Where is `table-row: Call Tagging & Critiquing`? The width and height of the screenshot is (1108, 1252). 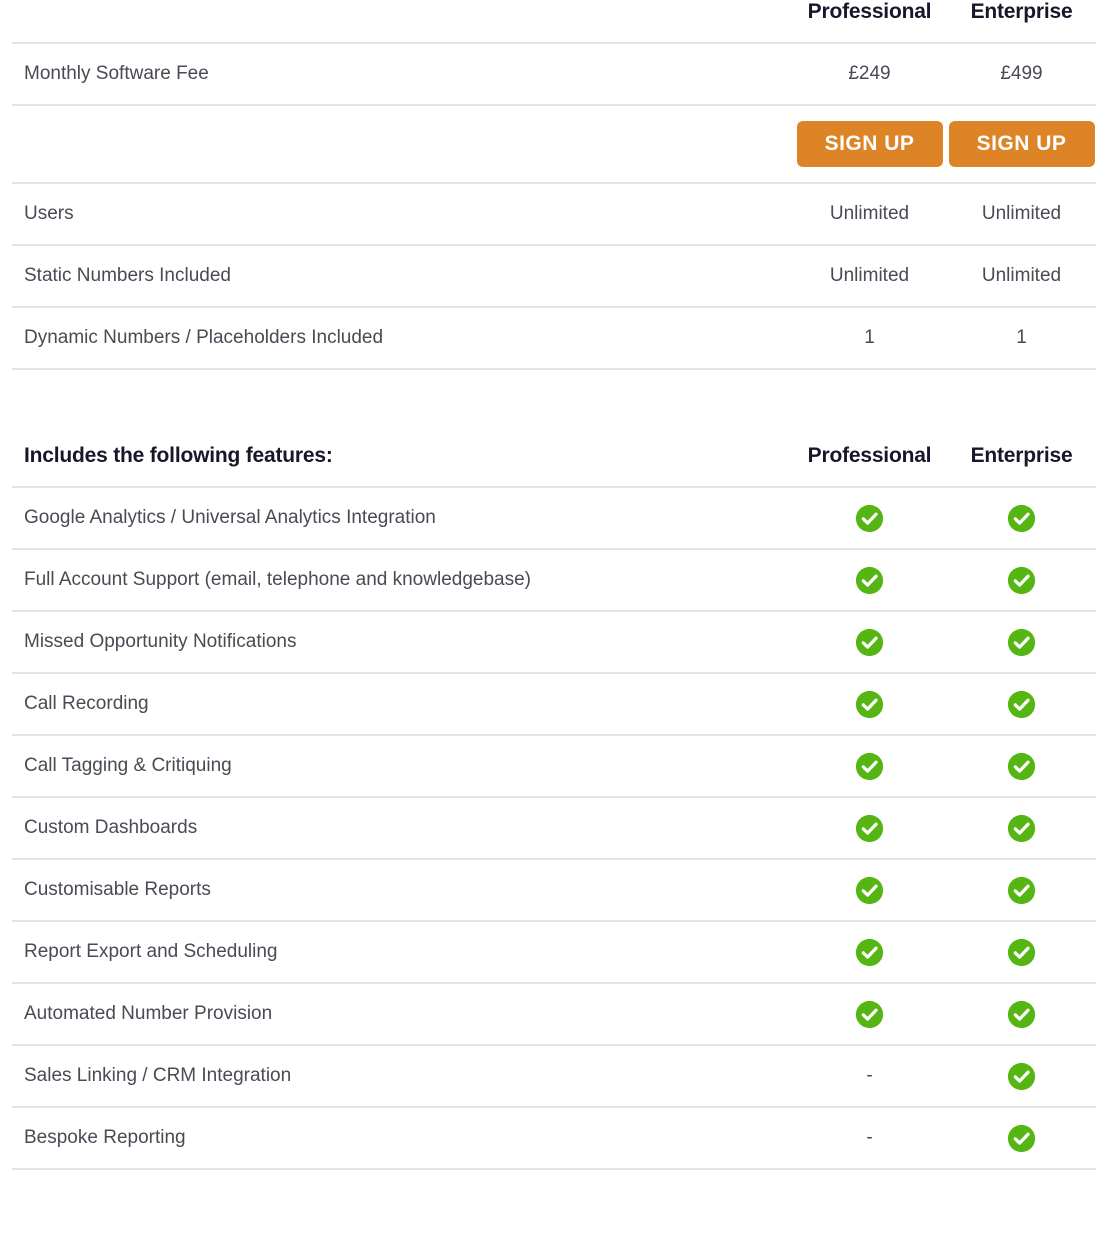
table-row: Call Tagging & Critiquing is located at coordinates (554, 765).